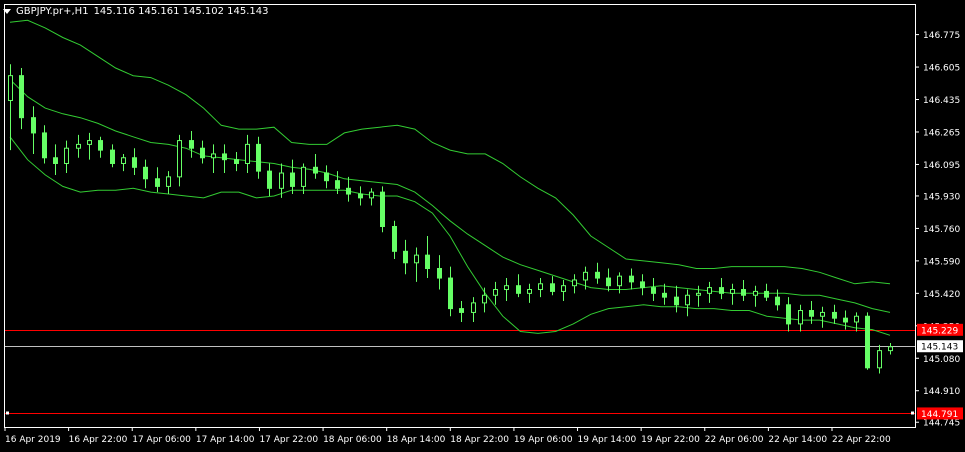 The height and width of the screenshot is (452, 965). What do you see at coordinates (941, 133) in the screenshot?
I see `y-tick-label: 146.265` at bounding box center [941, 133].